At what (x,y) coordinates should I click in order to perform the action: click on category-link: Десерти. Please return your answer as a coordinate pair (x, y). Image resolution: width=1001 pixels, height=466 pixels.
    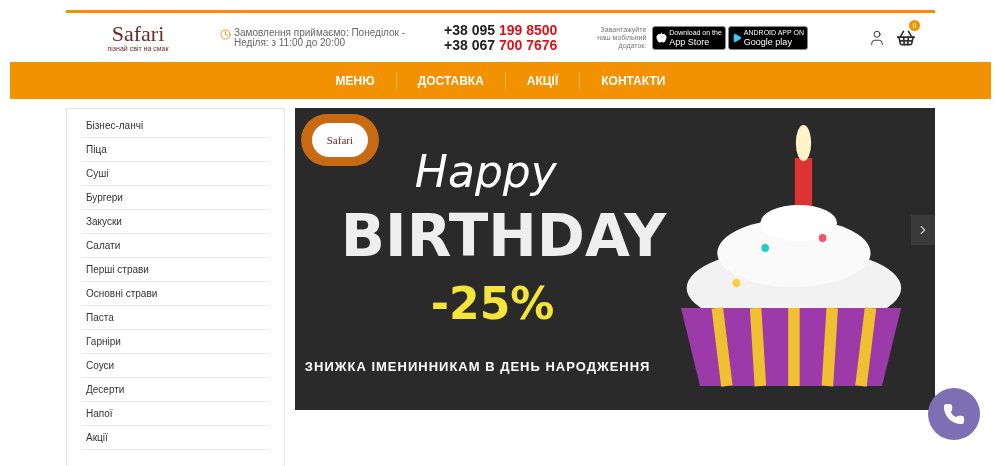
    Looking at the image, I should click on (175, 390).